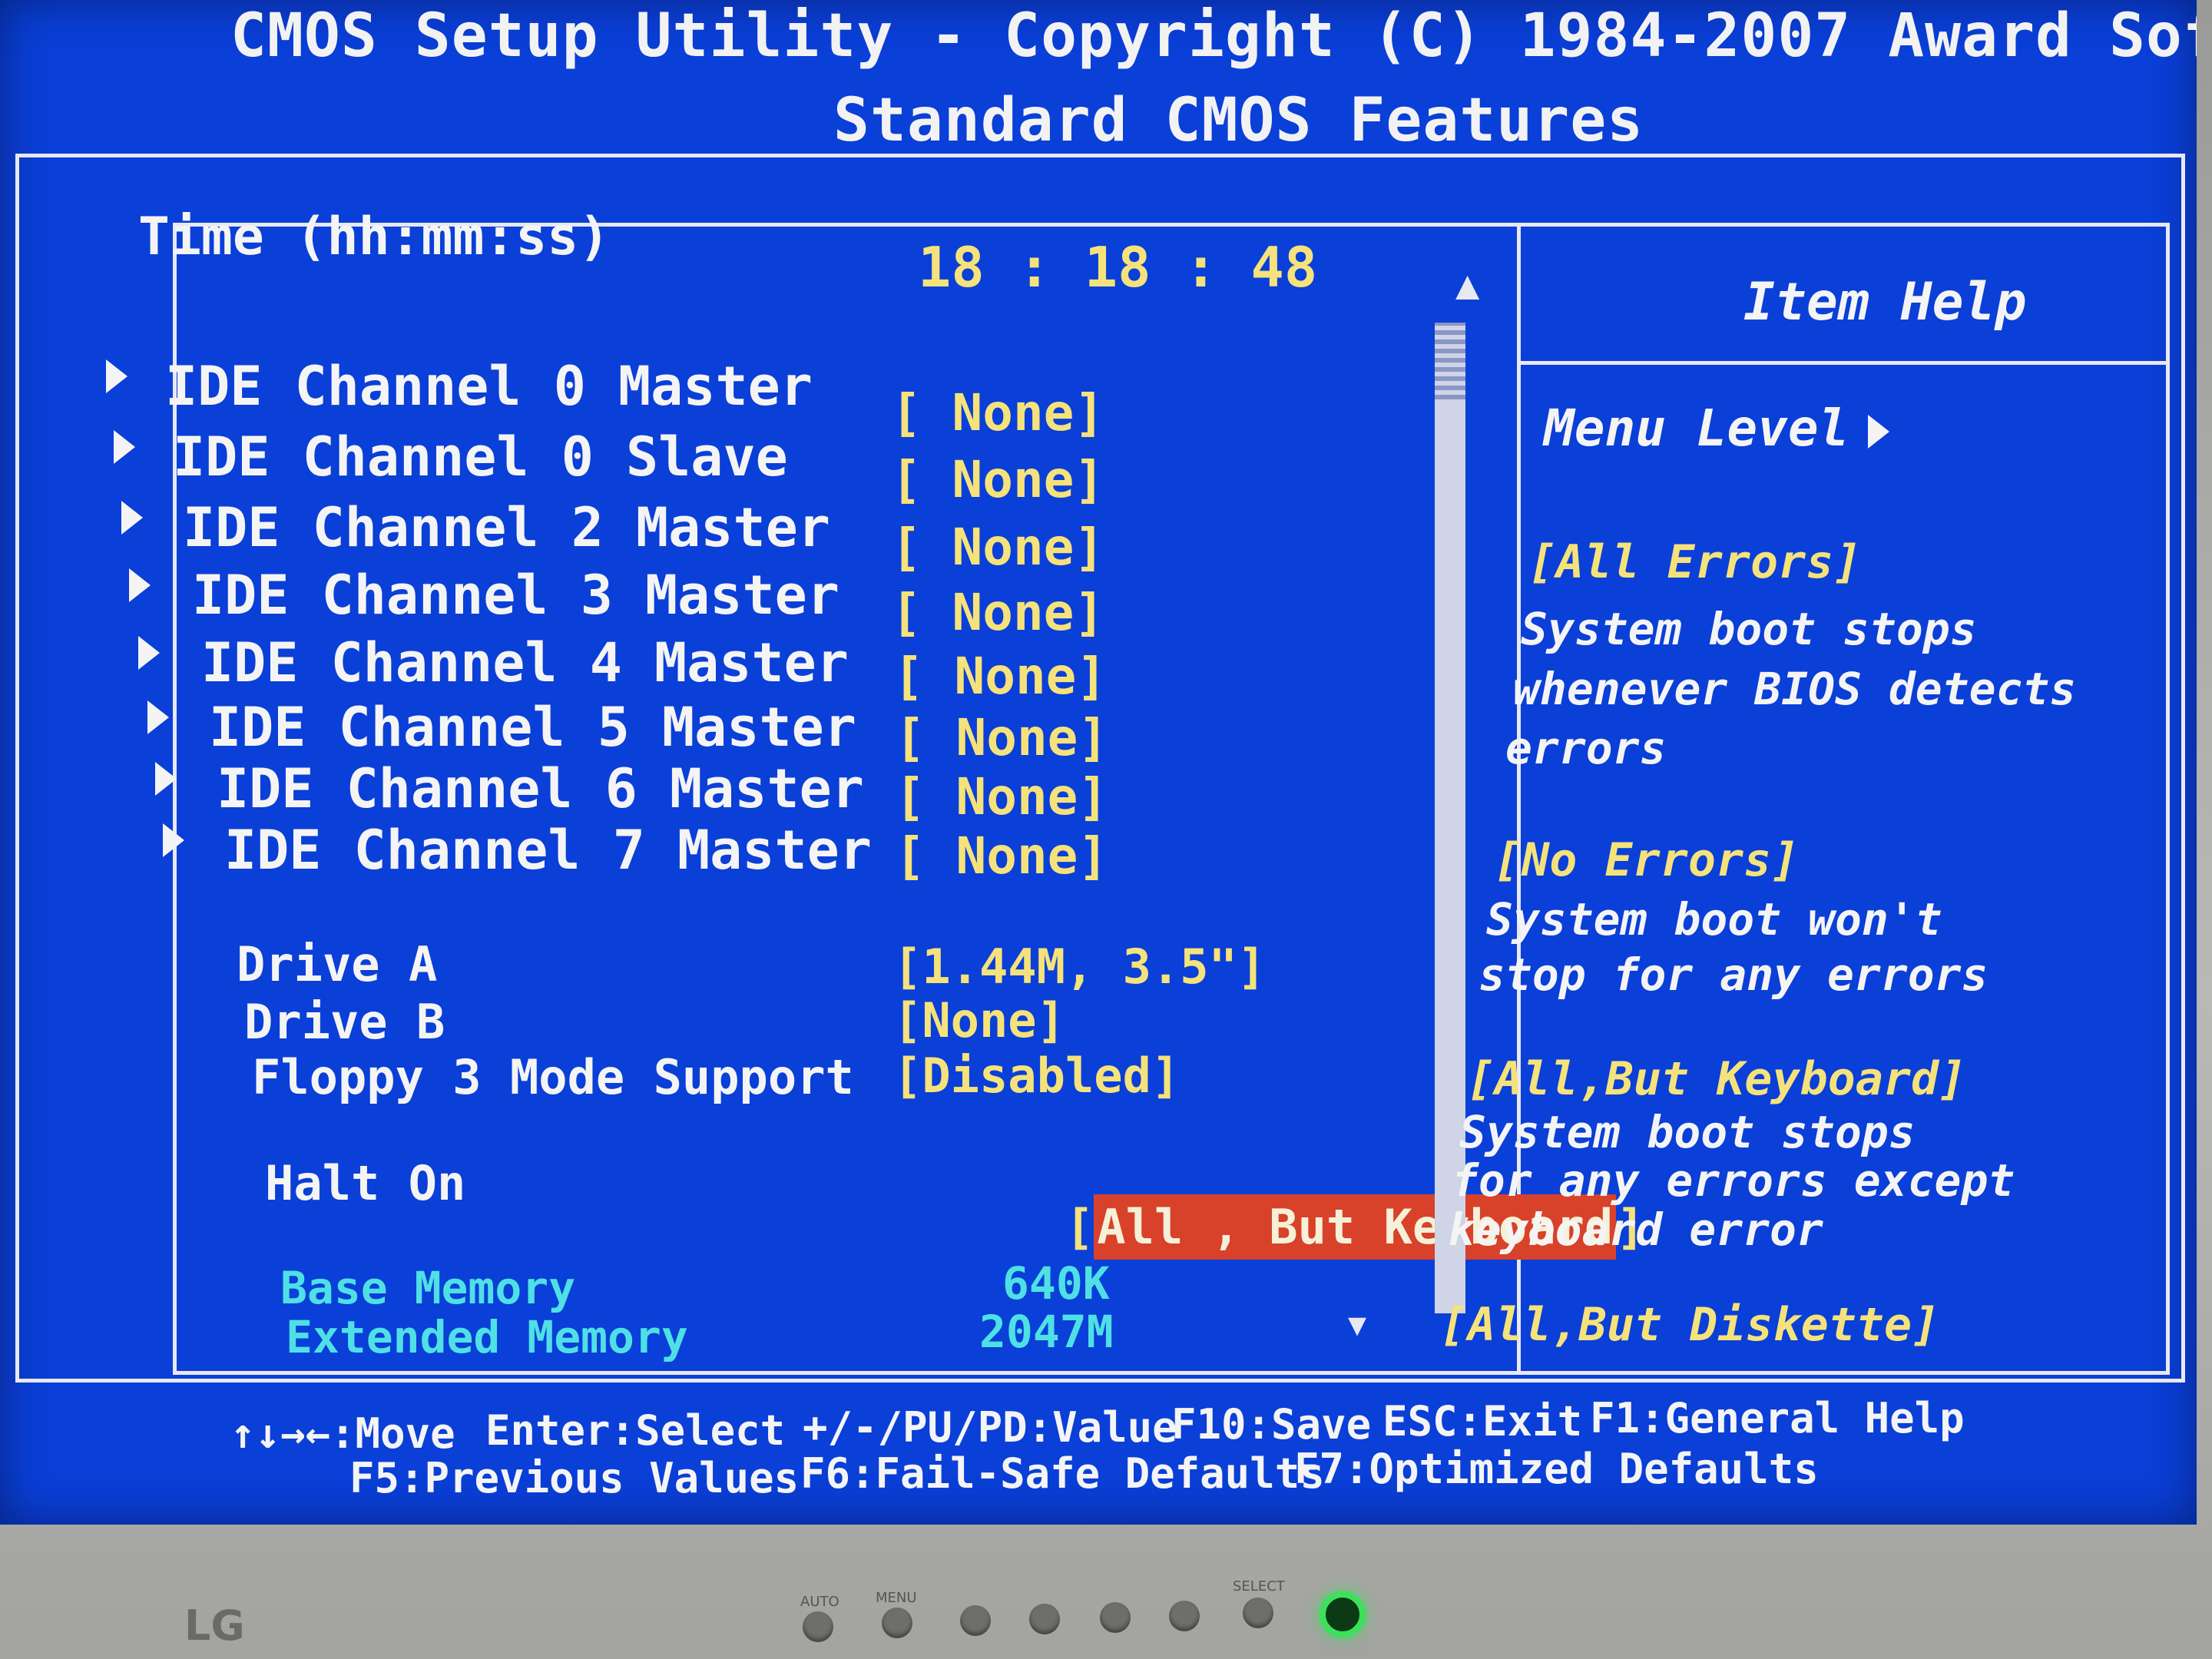 This screenshot has width=2212, height=1659. What do you see at coordinates (1079, 967) in the screenshot?
I see `drive-a-value: [1.44M, 3.5"]` at bounding box center [1079, 967].